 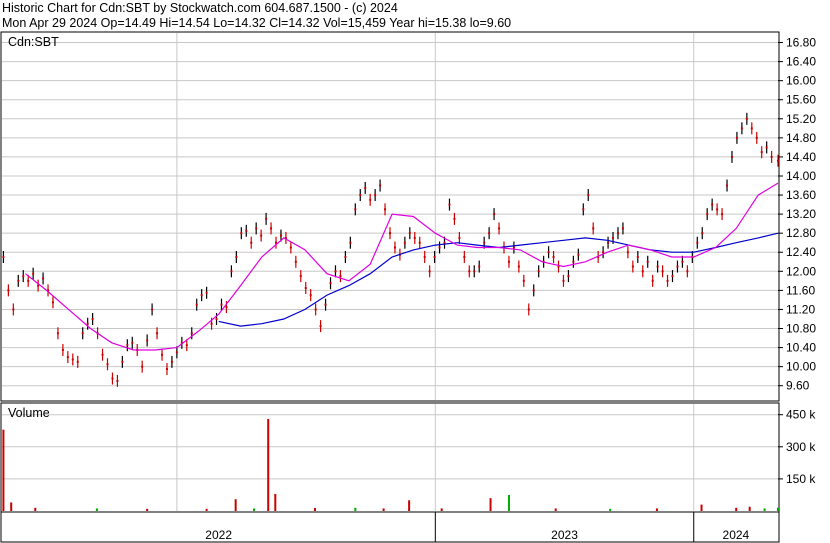 What do you see at coordinates (801, 176) in the screenshot?
I see `price-tick-label: 14.00` at bounding box center [801, 176].